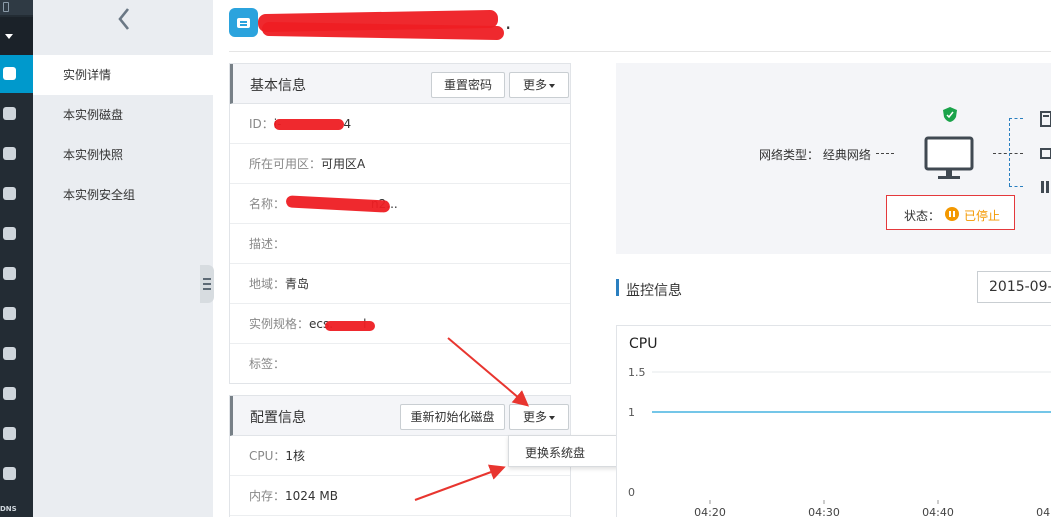  What do you see at coordinates (9, 73) in the screenshot?
I see `ecs-icon` at bounding box center [9, 73].